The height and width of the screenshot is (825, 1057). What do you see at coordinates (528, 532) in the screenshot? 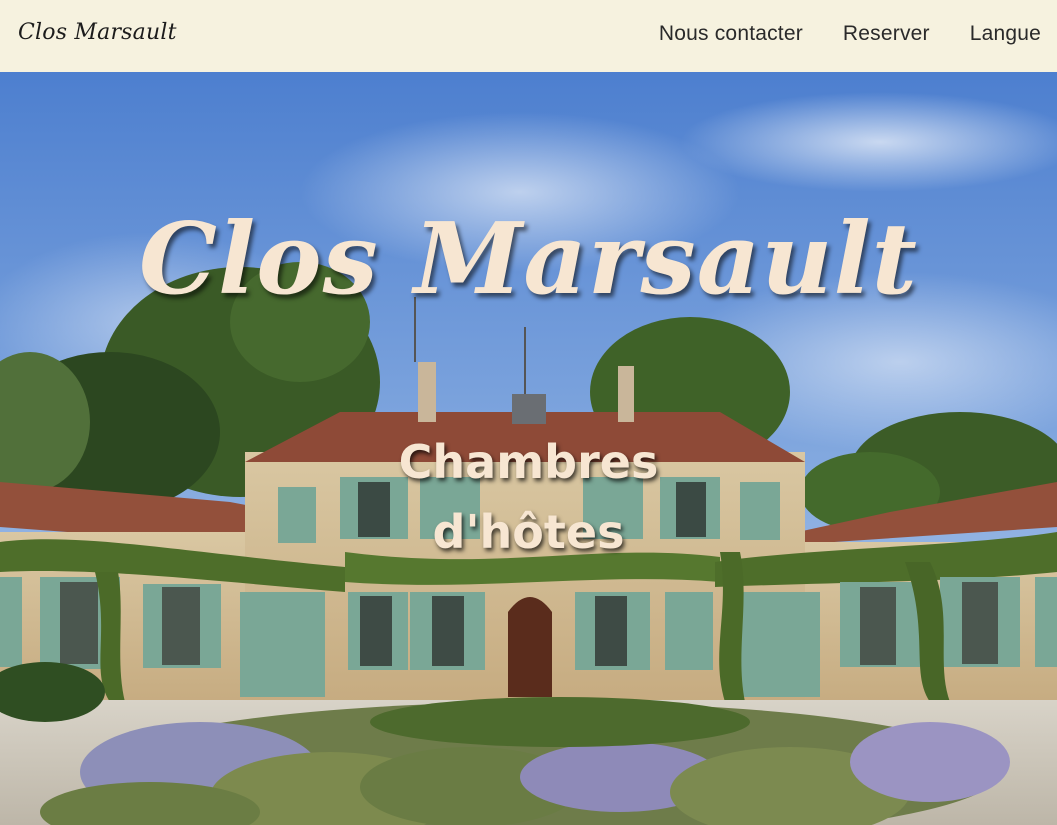
I see `hero-subtitle-line-2: d'hôtes` at bounding box center [528, 532].